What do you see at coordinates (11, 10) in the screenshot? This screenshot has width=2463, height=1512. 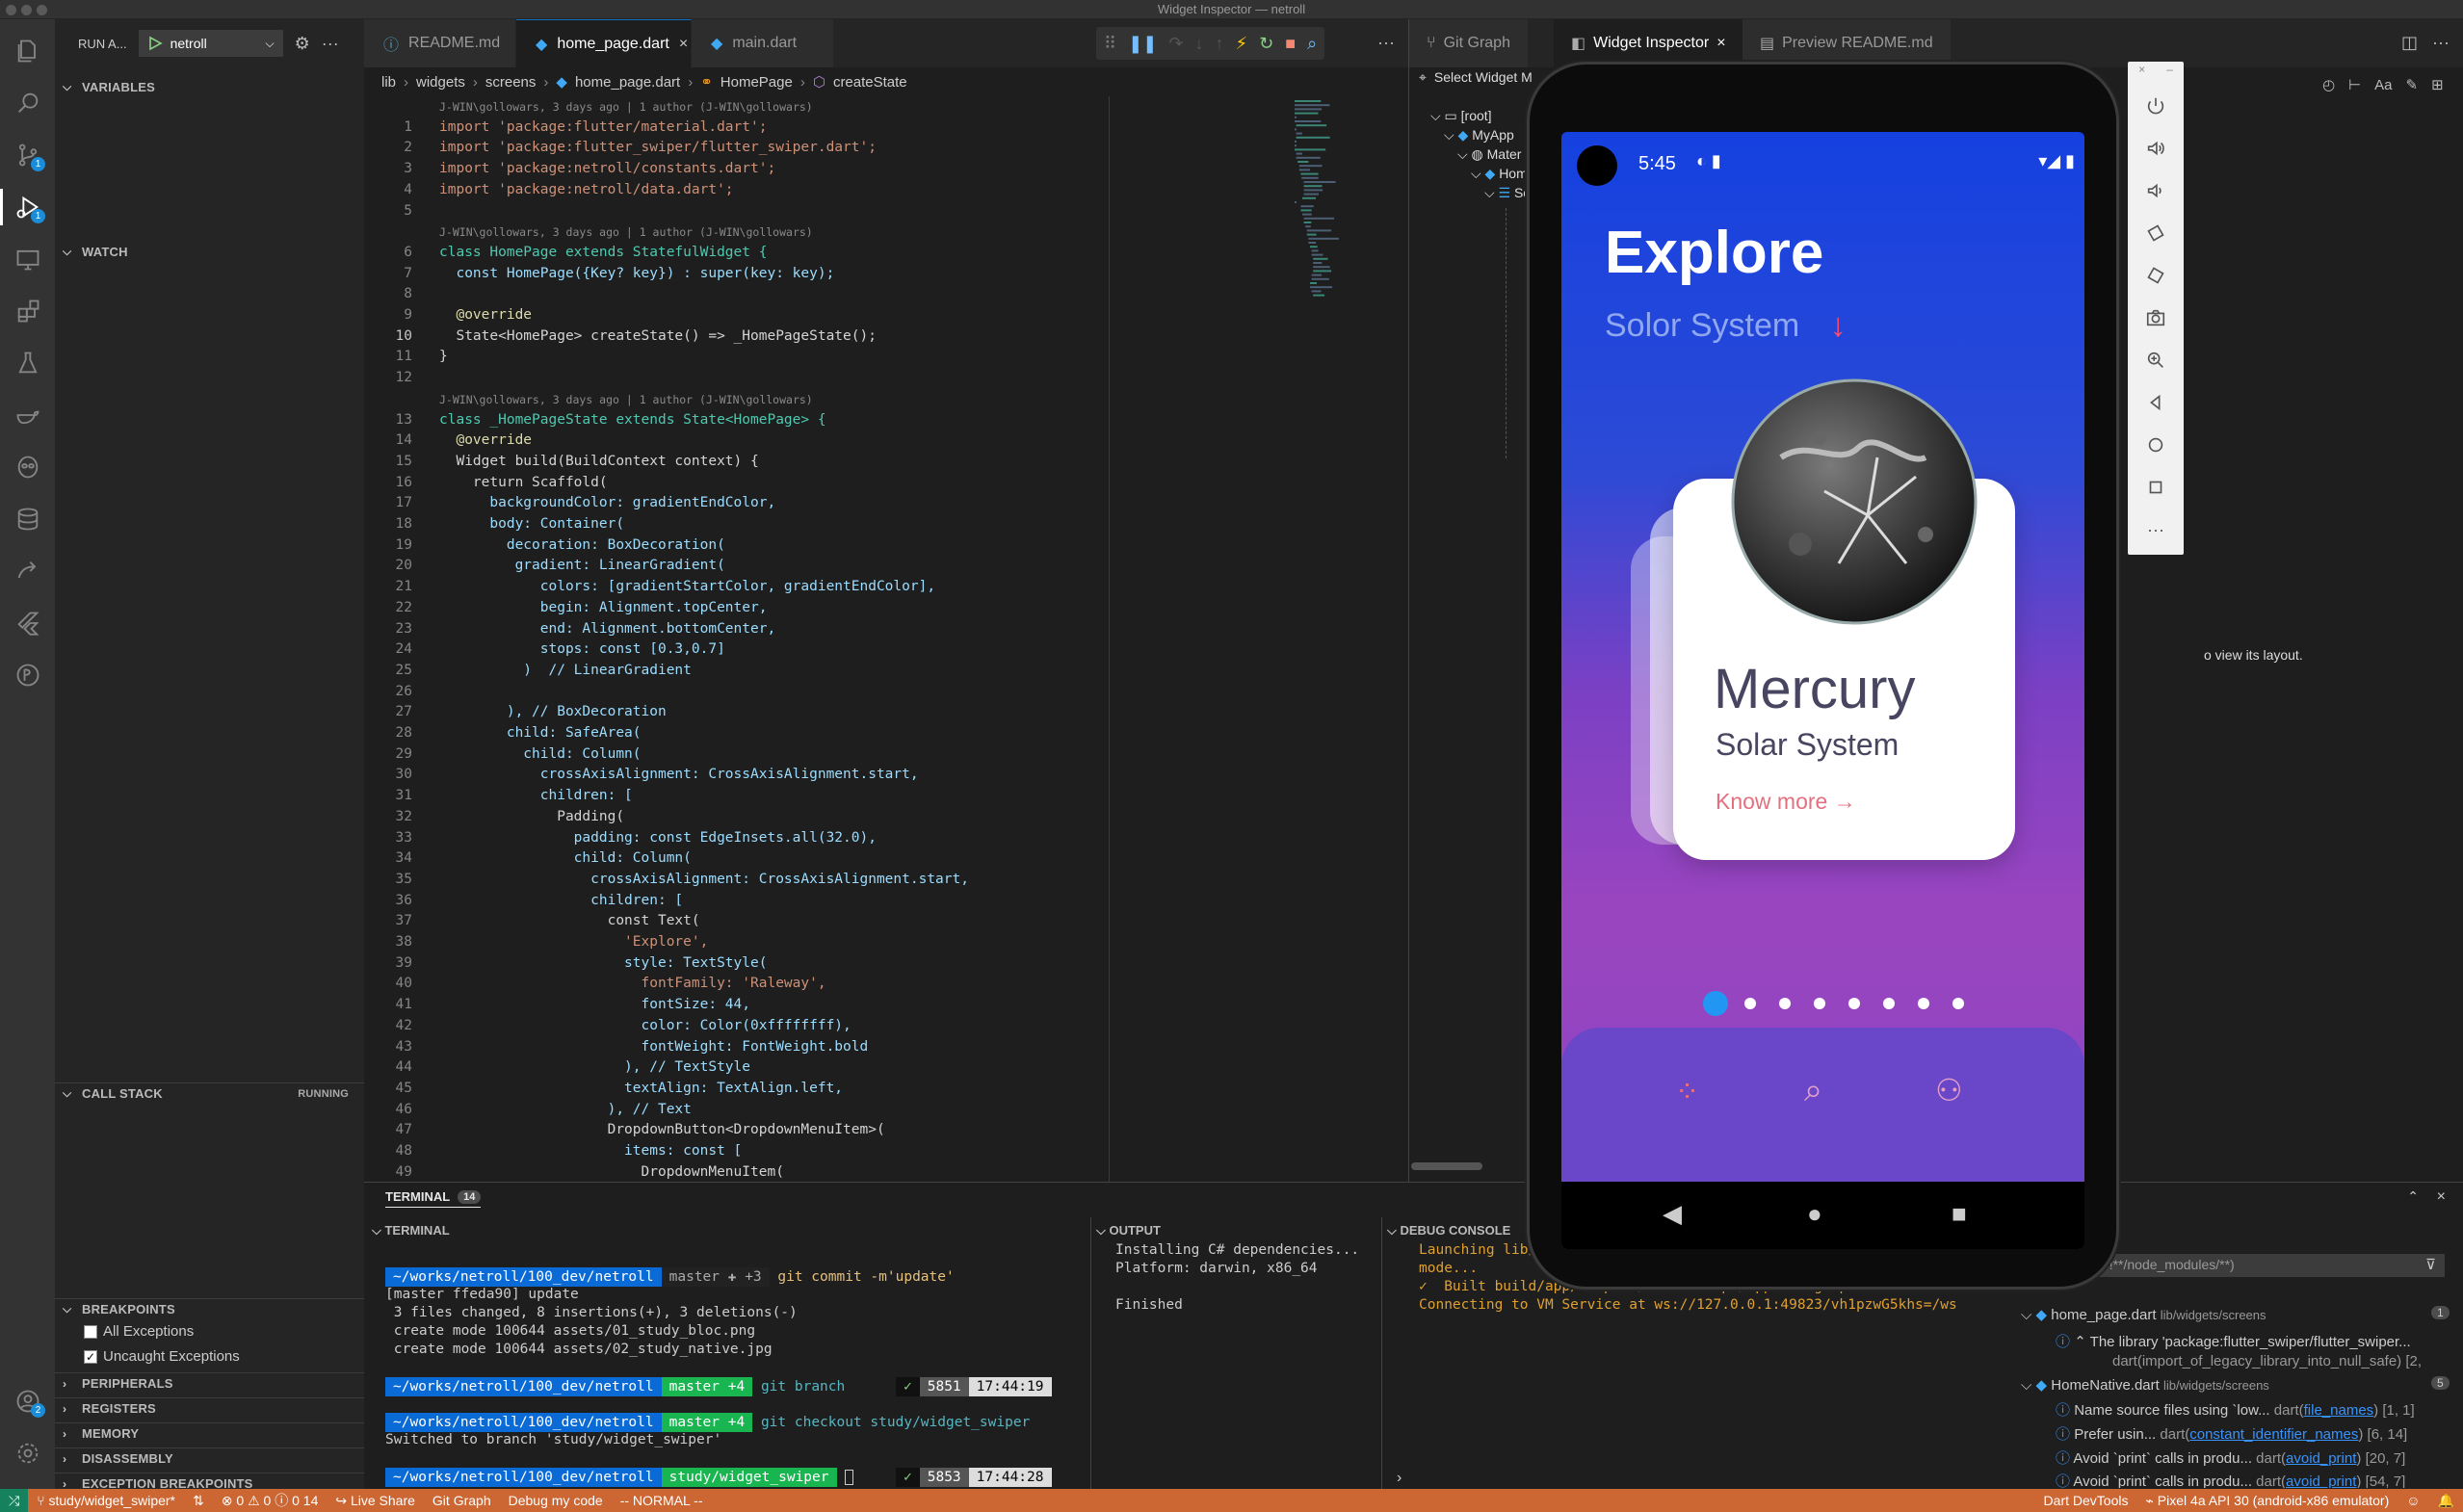 I see `close-window-icon` at bounding box center [11, 10].